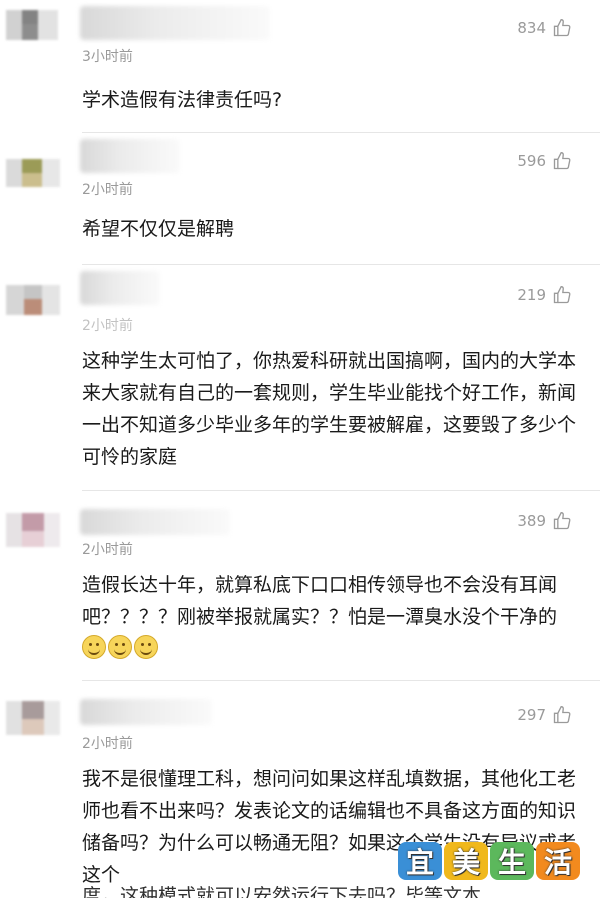 The image size is (600, 898). Describe the element at coordinates (182, 100) in the screenshot. I see `comment-text: 学术造假有法律责任吗?` at that location.